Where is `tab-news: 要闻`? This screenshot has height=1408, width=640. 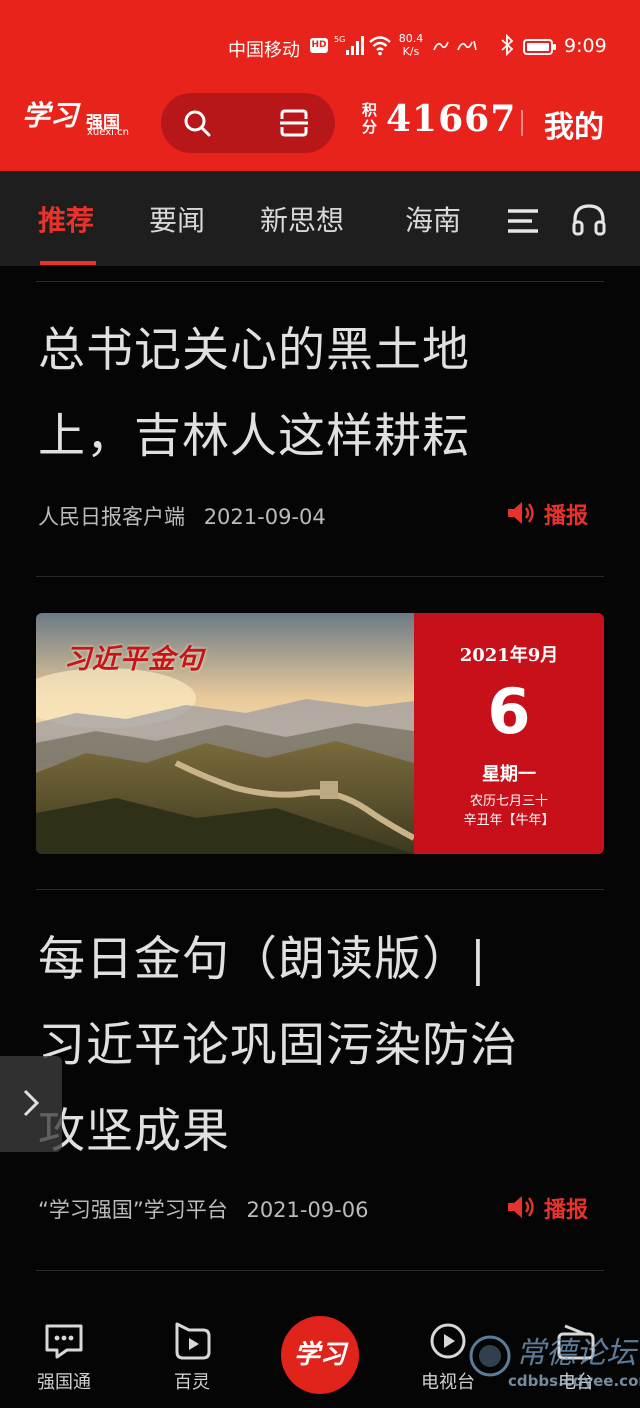 tab-news: 要闻 is located at coordinates (177, 219).